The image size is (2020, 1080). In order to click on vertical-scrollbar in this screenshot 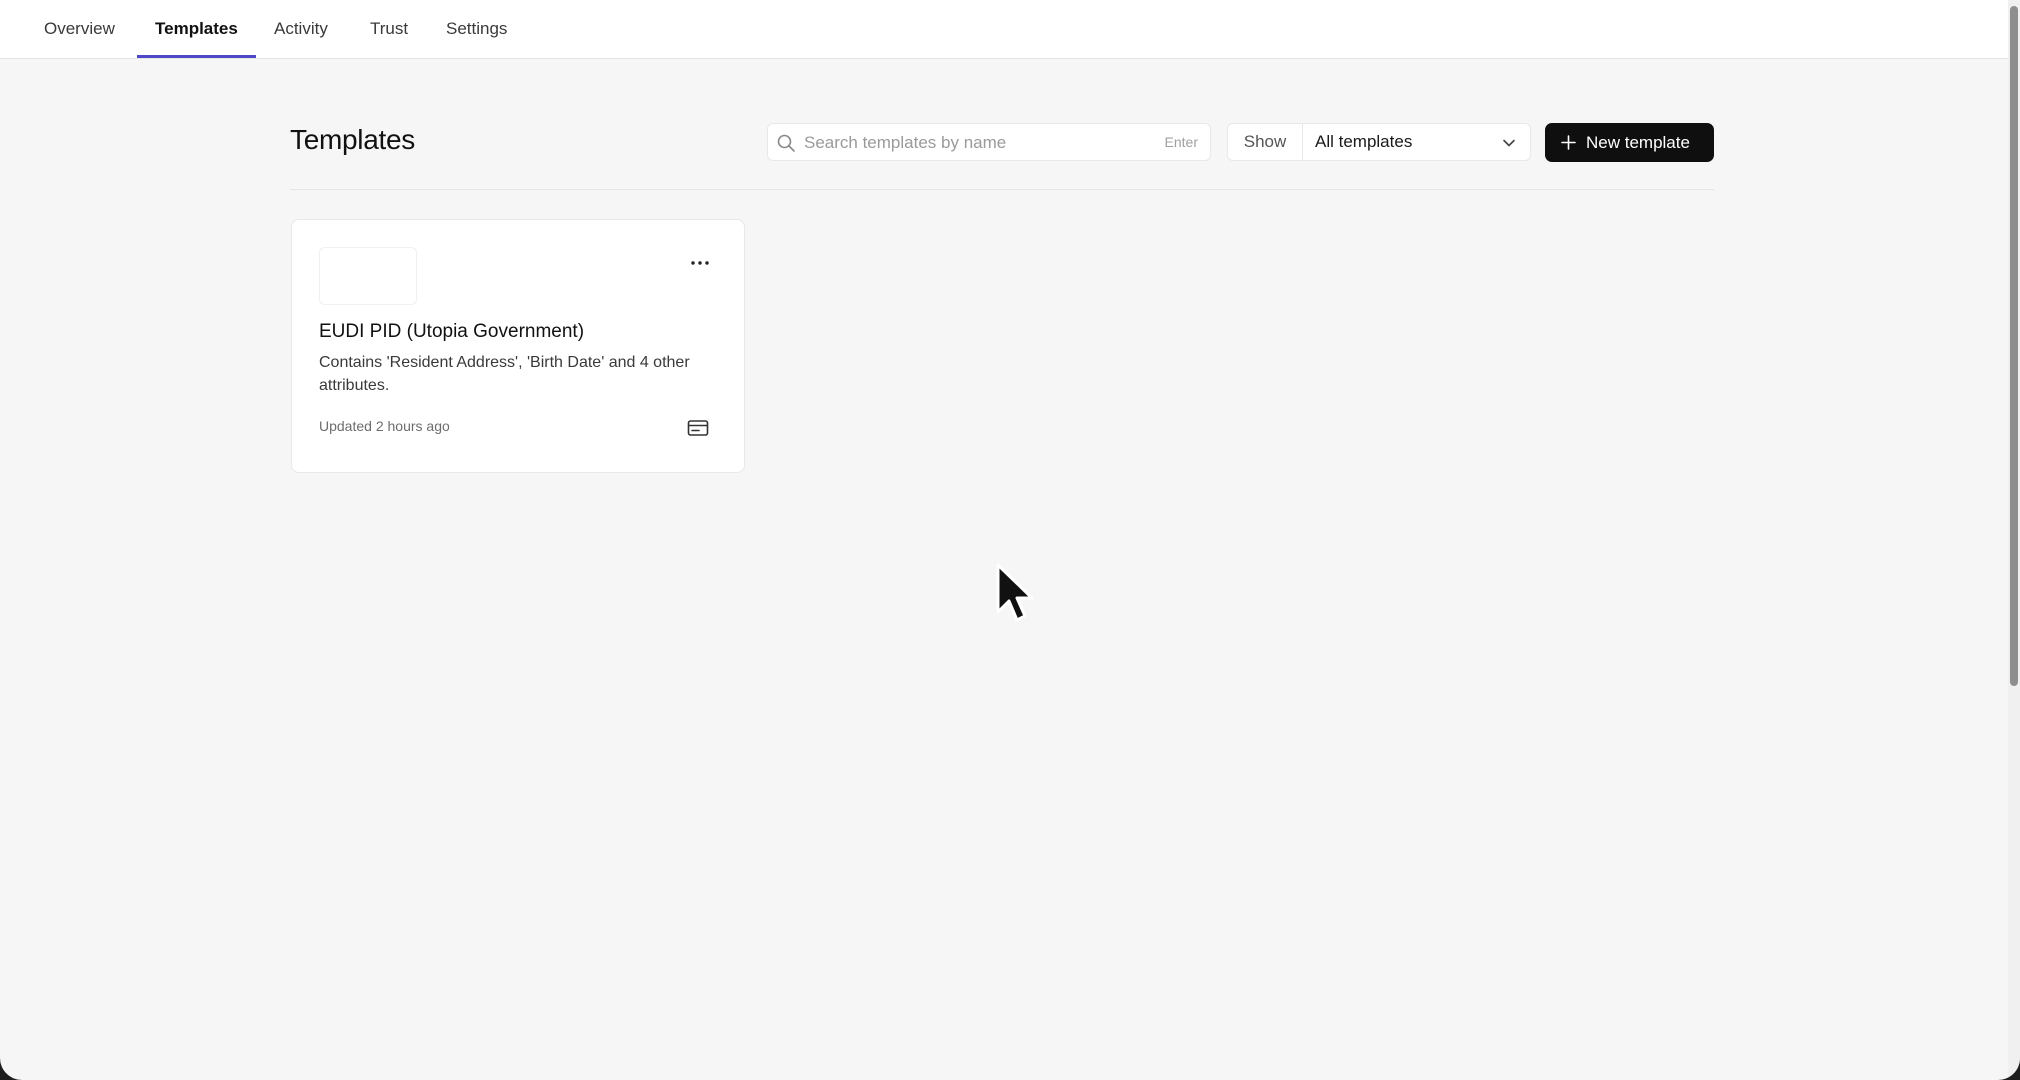, I will do `click(2014, 540)`.